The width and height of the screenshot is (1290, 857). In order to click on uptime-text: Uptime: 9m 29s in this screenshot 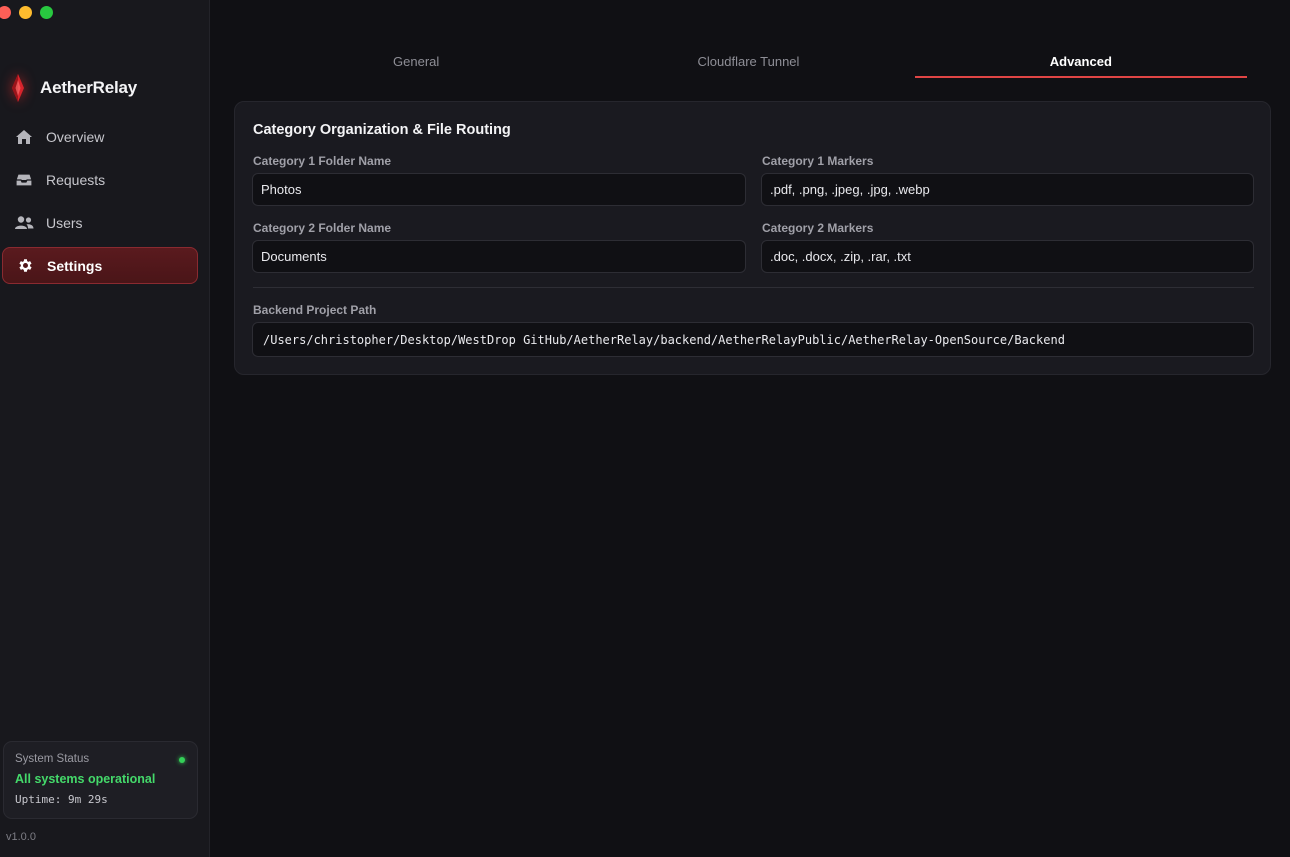, I will do `click(61, 799)`.